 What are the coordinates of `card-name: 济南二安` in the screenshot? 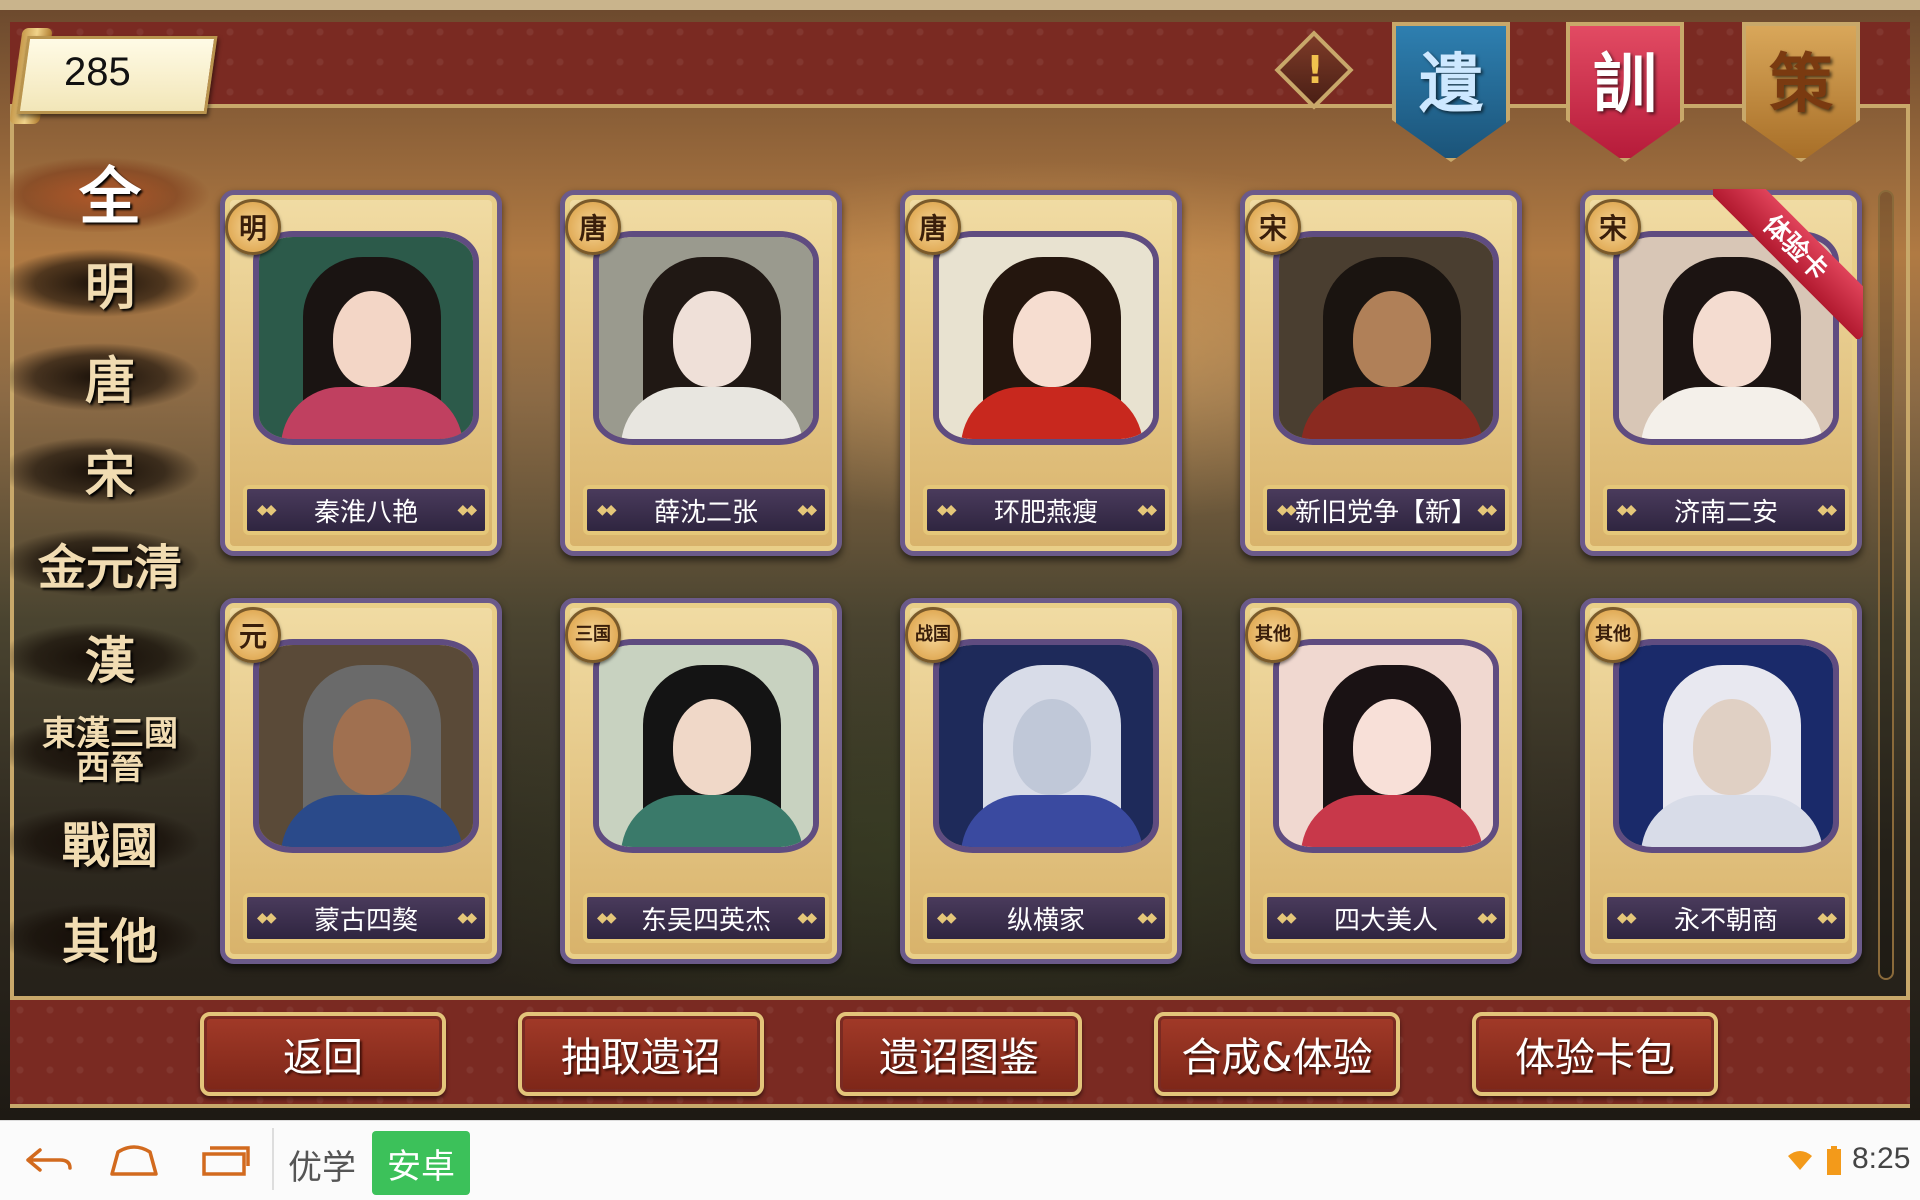 It's located at (1725, 512).